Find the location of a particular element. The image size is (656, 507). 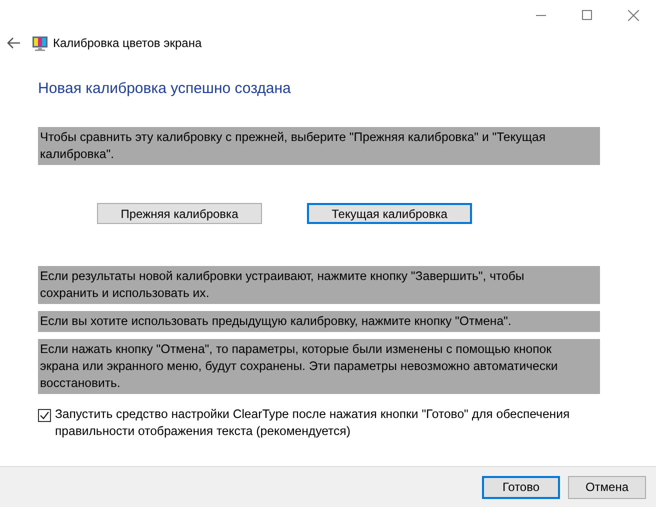

cleartype-checkbox is located at coordinates (44, 415).